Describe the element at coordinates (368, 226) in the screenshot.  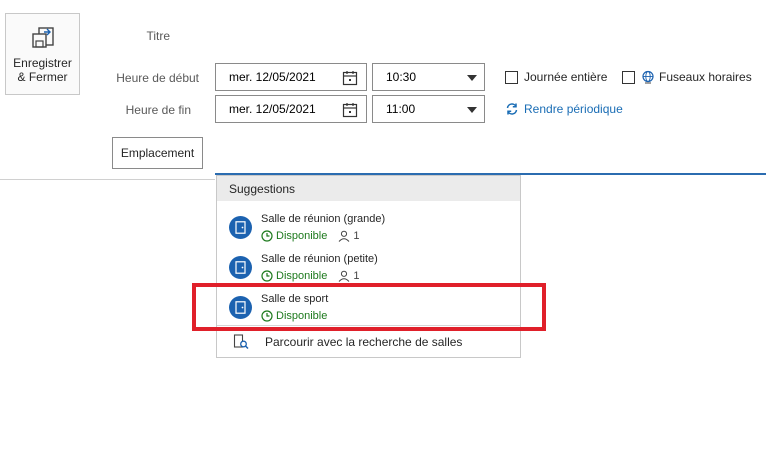
I see `room-suggestion-large-meeting: Salle de réunion (grande) Disponible 1` at that location.